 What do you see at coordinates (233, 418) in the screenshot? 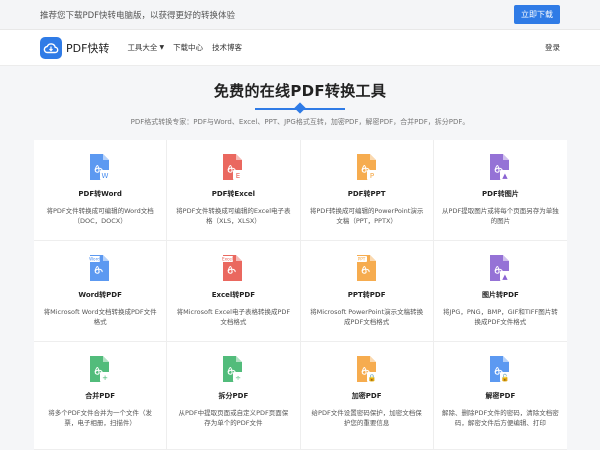
I see `tool-card-description: 从PDF中提取页面或自定义PDF页面保存为单个的PDF文件` at bounding box center [233, 418].